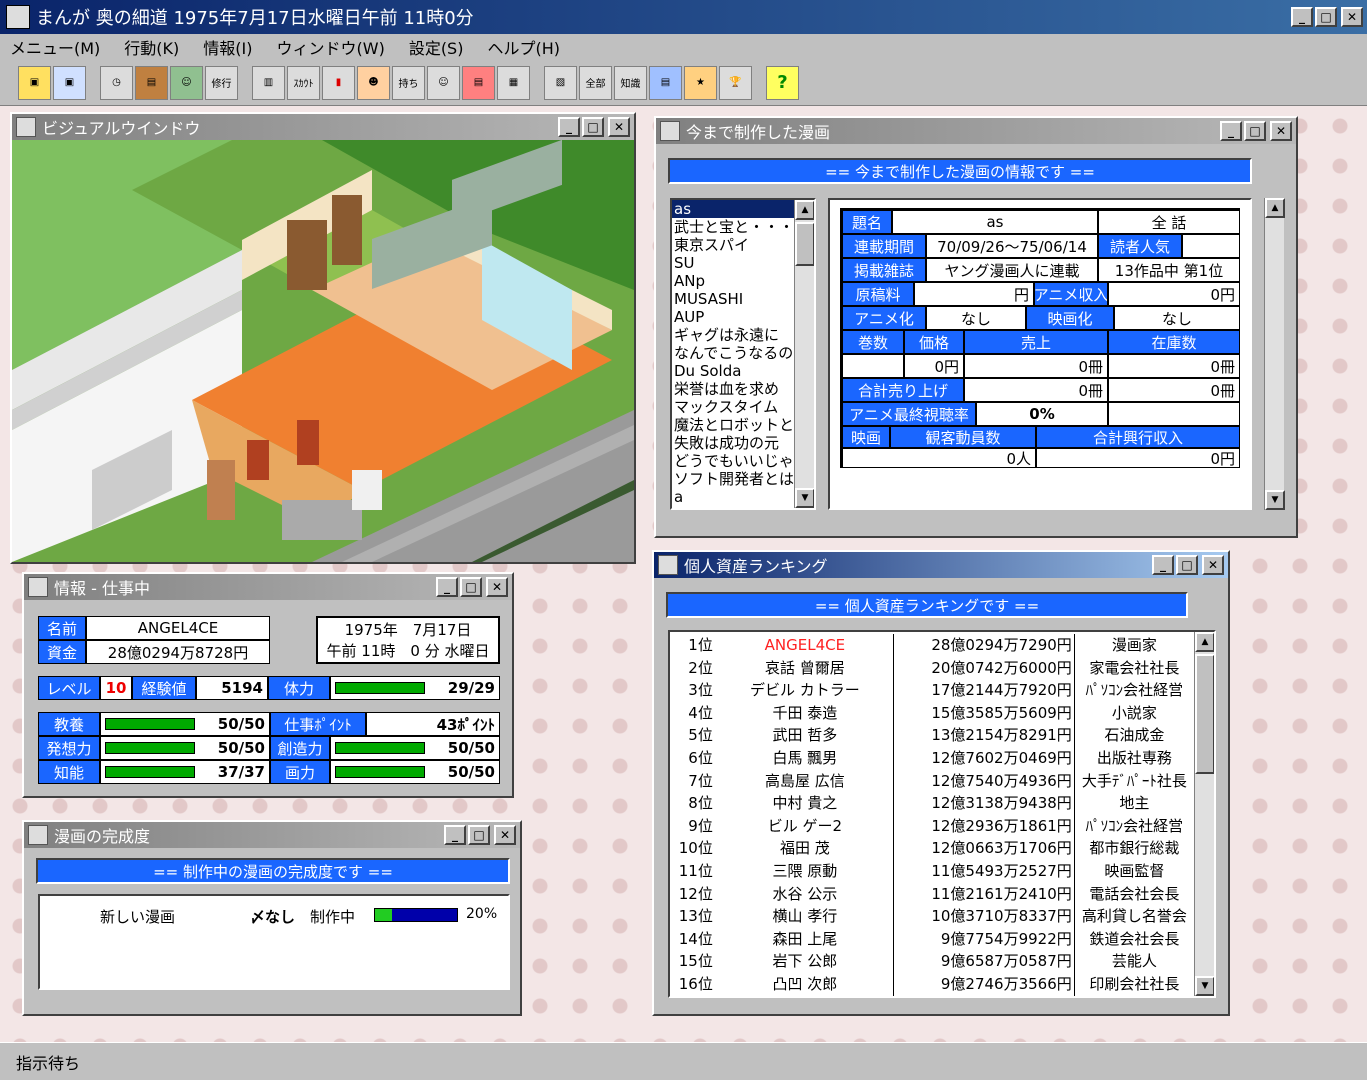 The image size is (1367, 1080). Describe the element at coordinates (743, 227) in the screenshot. I see `list-item: 武士と宝と・・・` at that location.